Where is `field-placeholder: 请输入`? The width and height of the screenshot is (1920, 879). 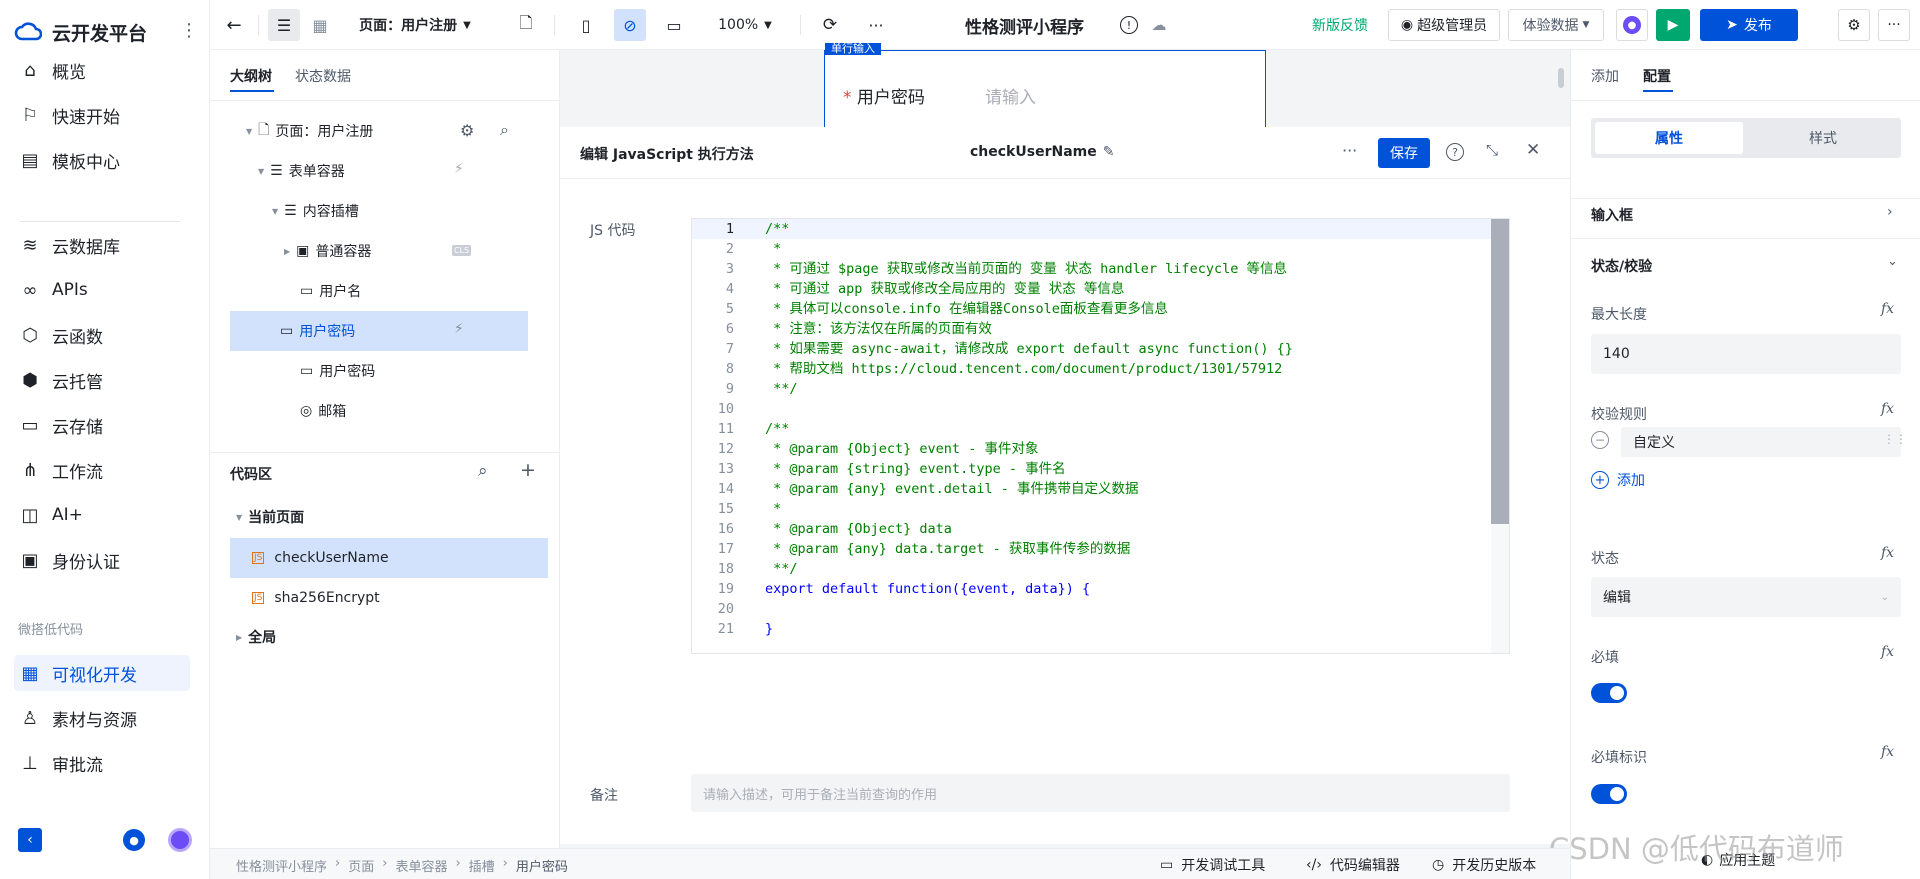 field-placeholder: 请输入 is located at coordinates (1010, 95).